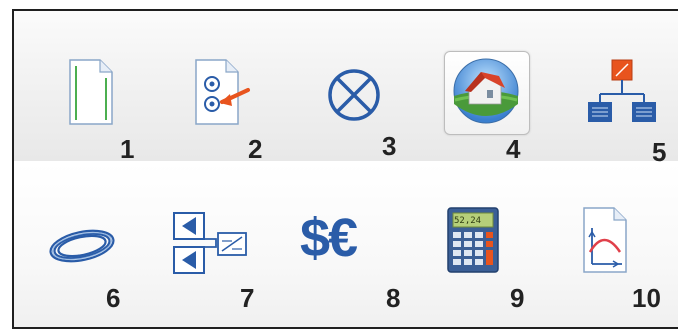 The width and height of the screenshot is (678, 329). I want to click on tool-10-button: 10, so click(621, 261).